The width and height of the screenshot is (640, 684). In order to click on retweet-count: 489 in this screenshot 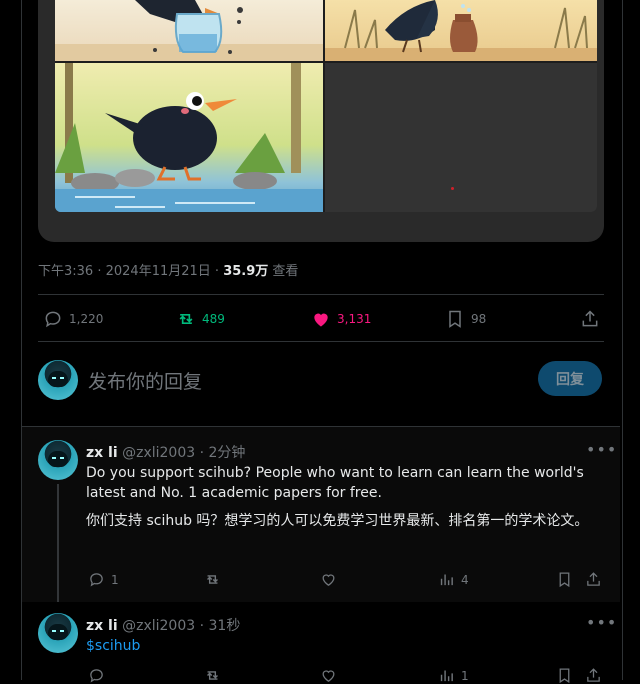, I will do `click(213, 319)`.